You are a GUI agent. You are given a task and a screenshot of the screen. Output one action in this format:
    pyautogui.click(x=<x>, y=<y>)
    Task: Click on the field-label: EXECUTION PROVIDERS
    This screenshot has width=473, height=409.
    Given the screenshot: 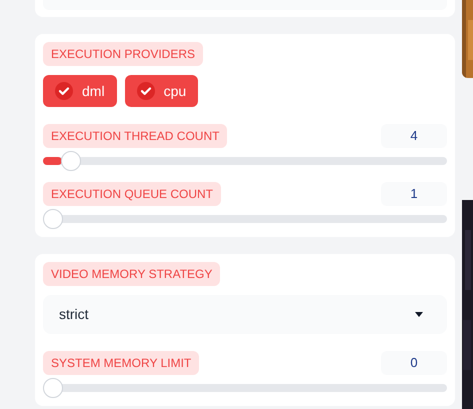 What is the action you would take?
    pyautogui.click(x=123, y=54)
    